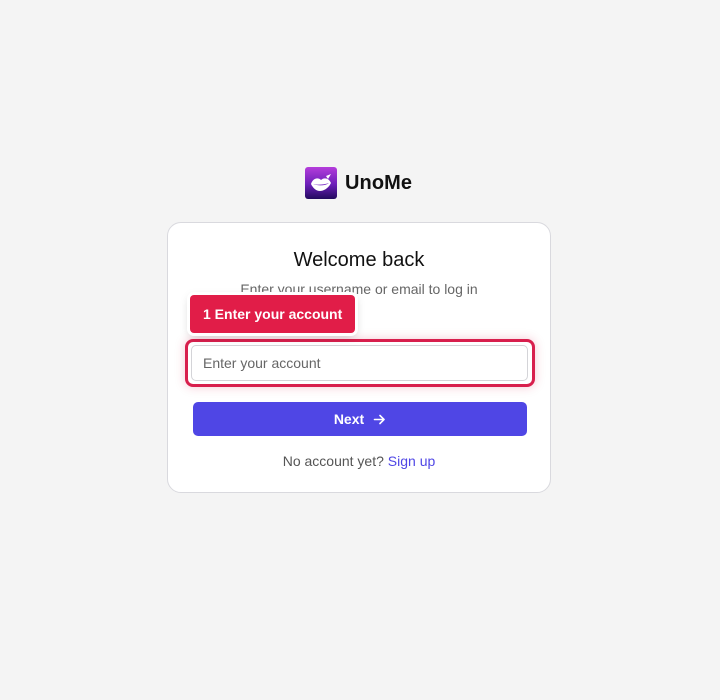 The width and height of the screenshot is (720, 700). I want to click on step-callout-label: 1 Enter your account, so click(273, 314).